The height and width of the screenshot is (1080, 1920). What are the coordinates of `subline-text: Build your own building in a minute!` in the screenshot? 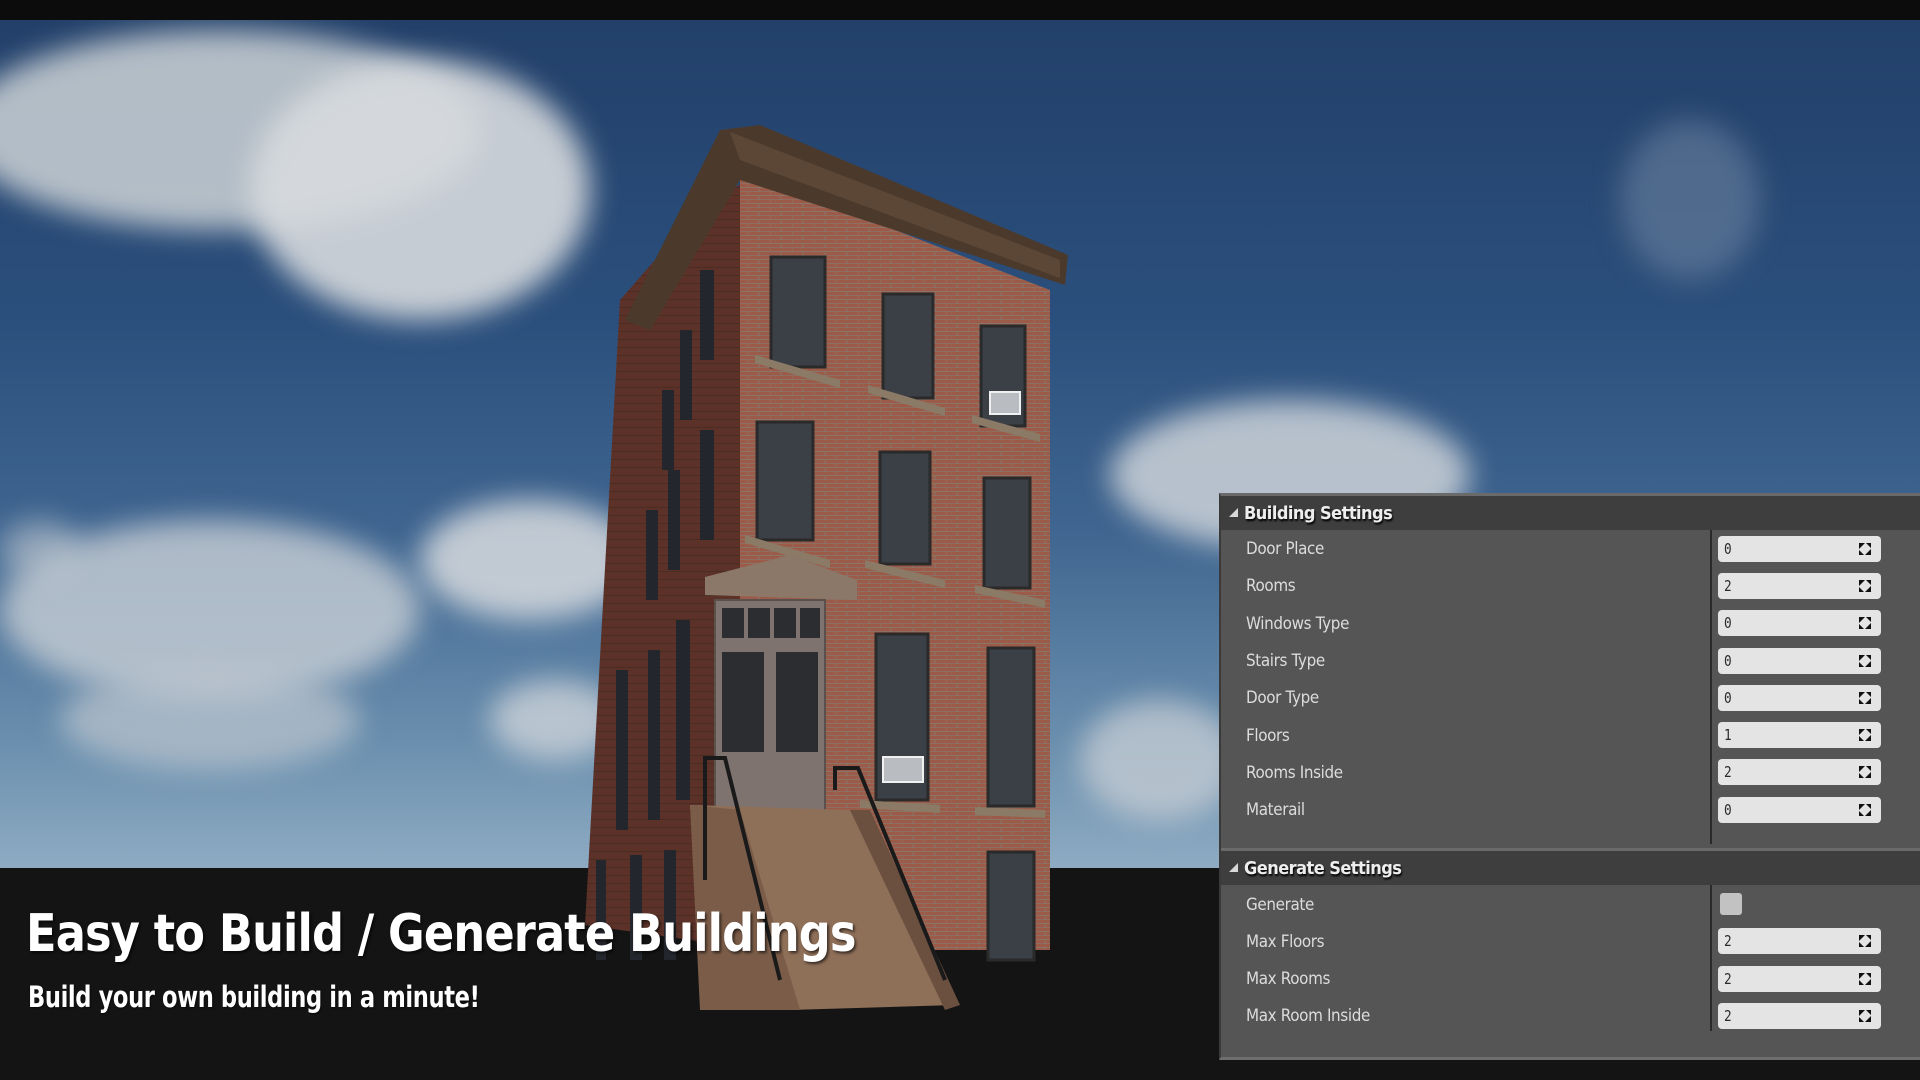 It's located at (254, 997).